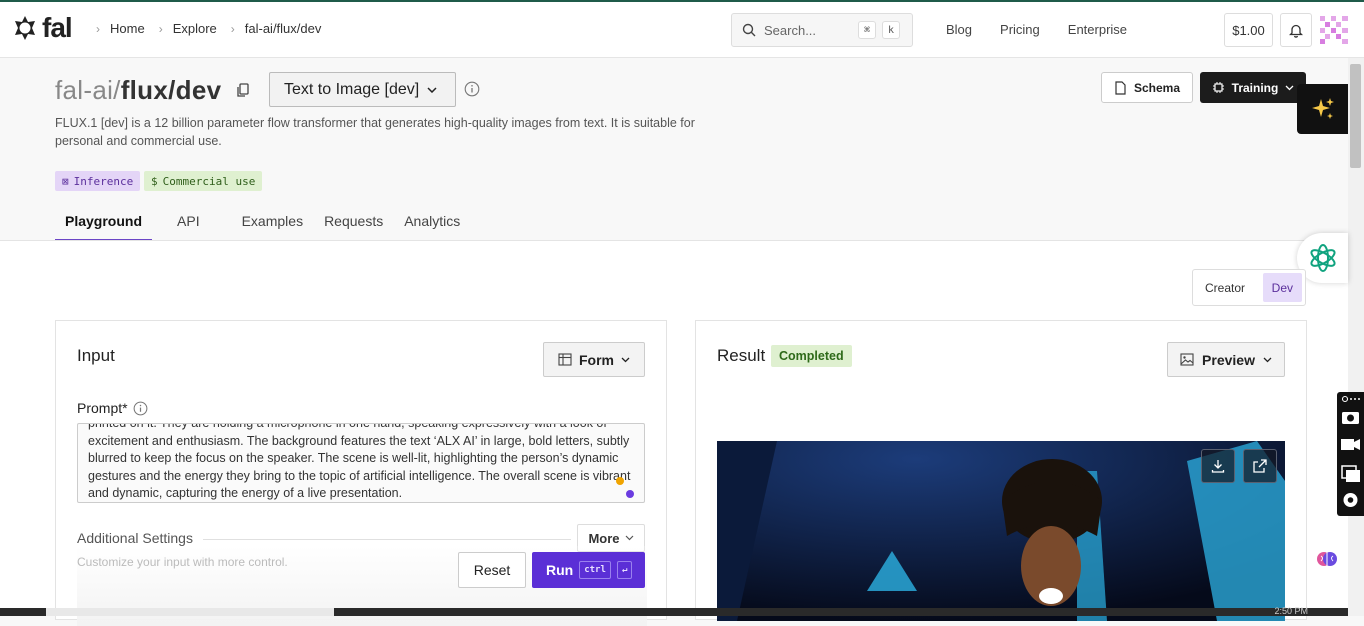  I want to click on camera-icon, so click(1350, 418).